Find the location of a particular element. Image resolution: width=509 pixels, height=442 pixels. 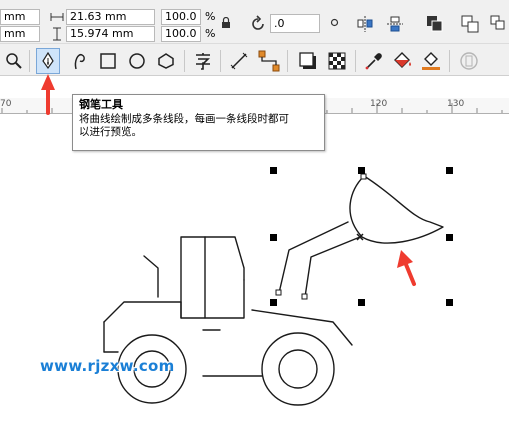

mirror-horizontal-icon is located at coordinates (365, 24).